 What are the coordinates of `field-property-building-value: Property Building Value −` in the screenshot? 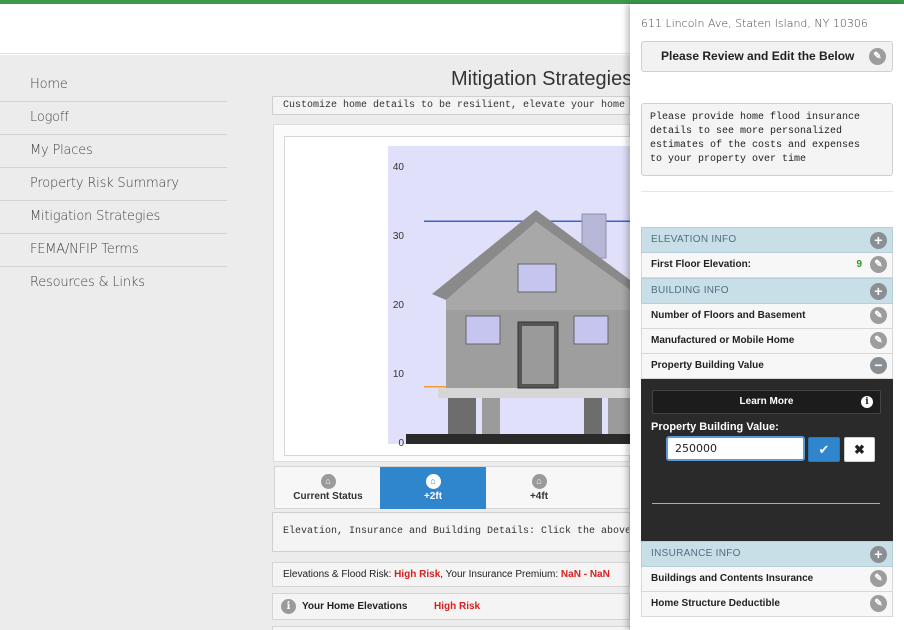 It's located at (767, 366).